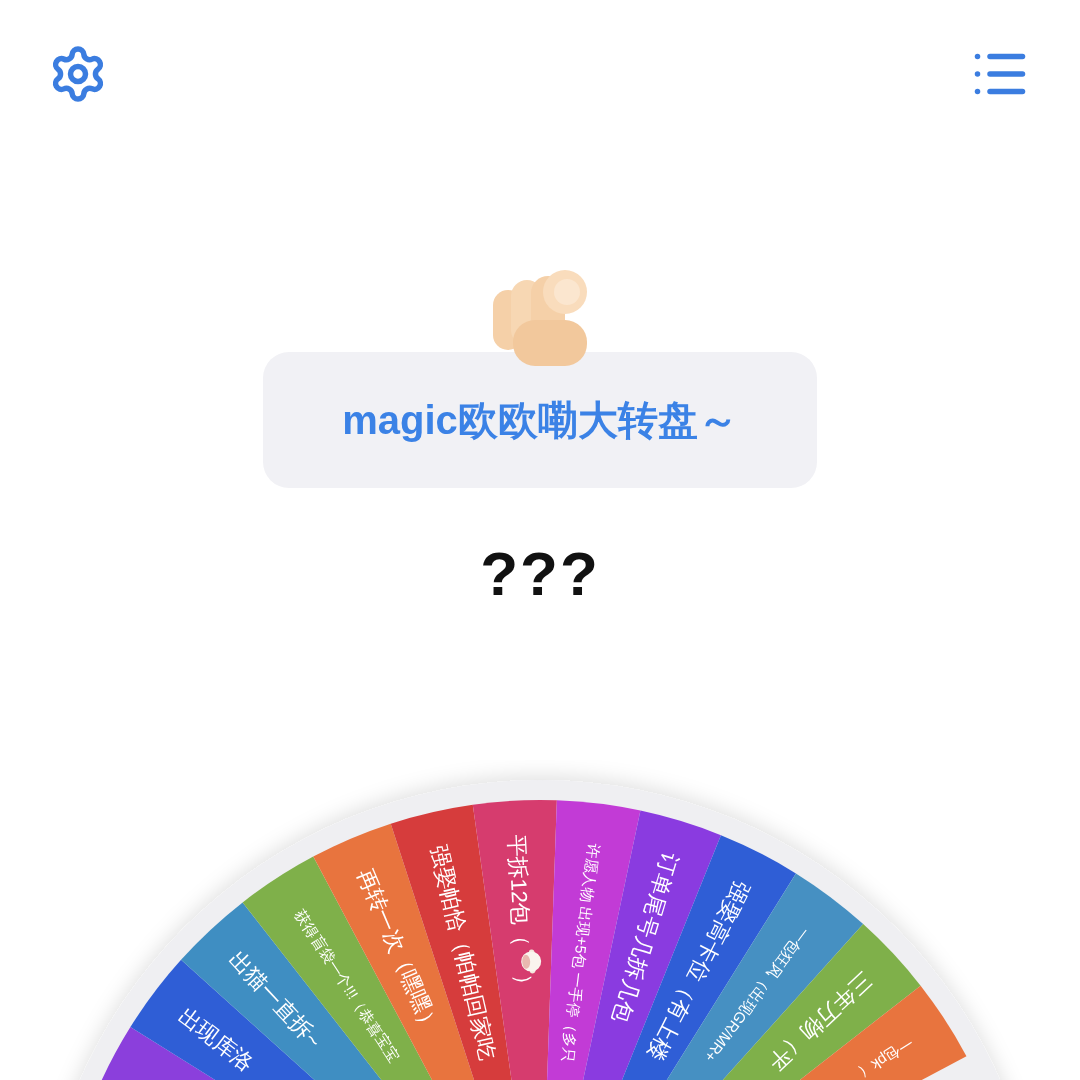 The image size is (1080, 1080). Describe the element at coordinates (216, 1040) in the screenshot. I see `segment-label: 出现库洛` at that location.